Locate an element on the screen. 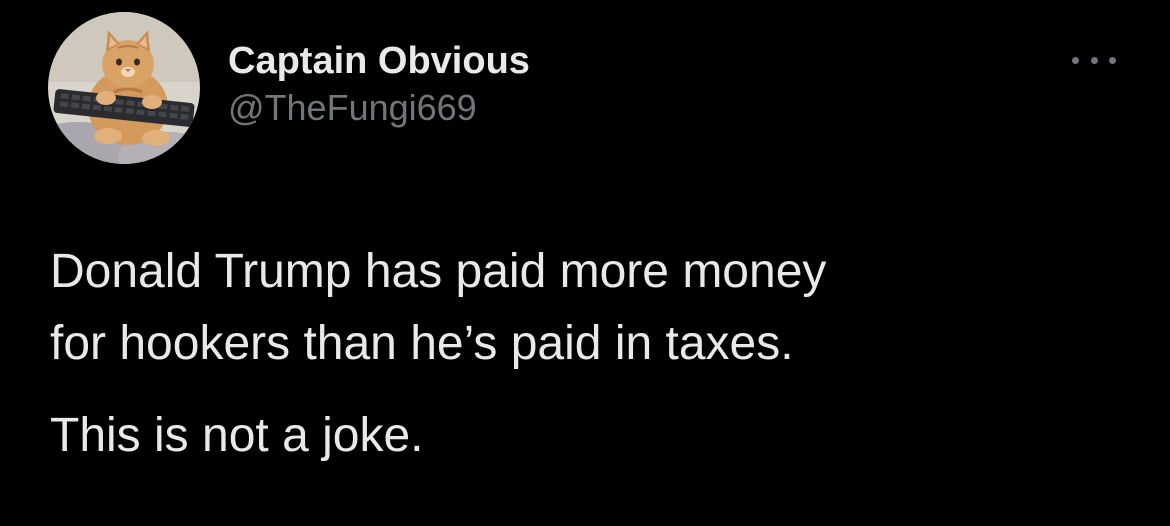 This screenshot has height=526, width=1170. cat-avatar-image is located at coordinates (124, 88).